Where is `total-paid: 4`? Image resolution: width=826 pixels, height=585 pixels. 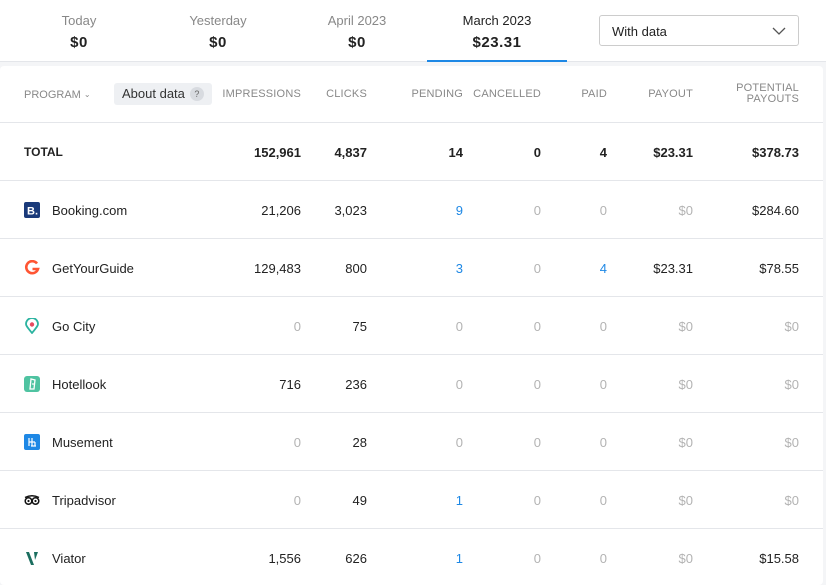 total-paid: 4 is located at coordinates (603, 152).